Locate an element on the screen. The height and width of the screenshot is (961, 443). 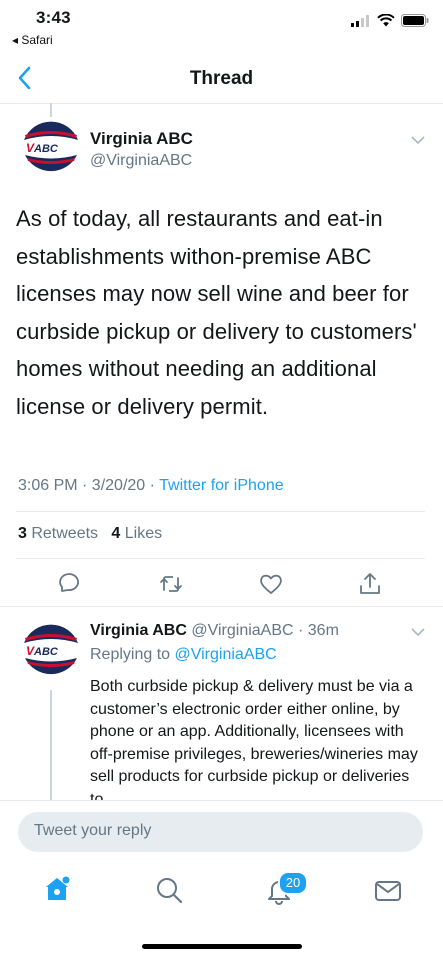
page-title: Thread is located at coordinates (221, 78).